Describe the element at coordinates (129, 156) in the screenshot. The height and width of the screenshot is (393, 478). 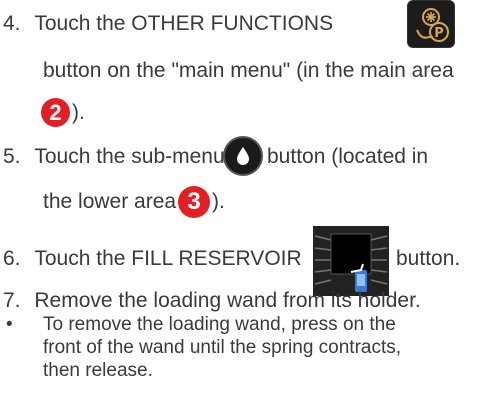
I see `step-text: Touch the sub-menu` at that location.